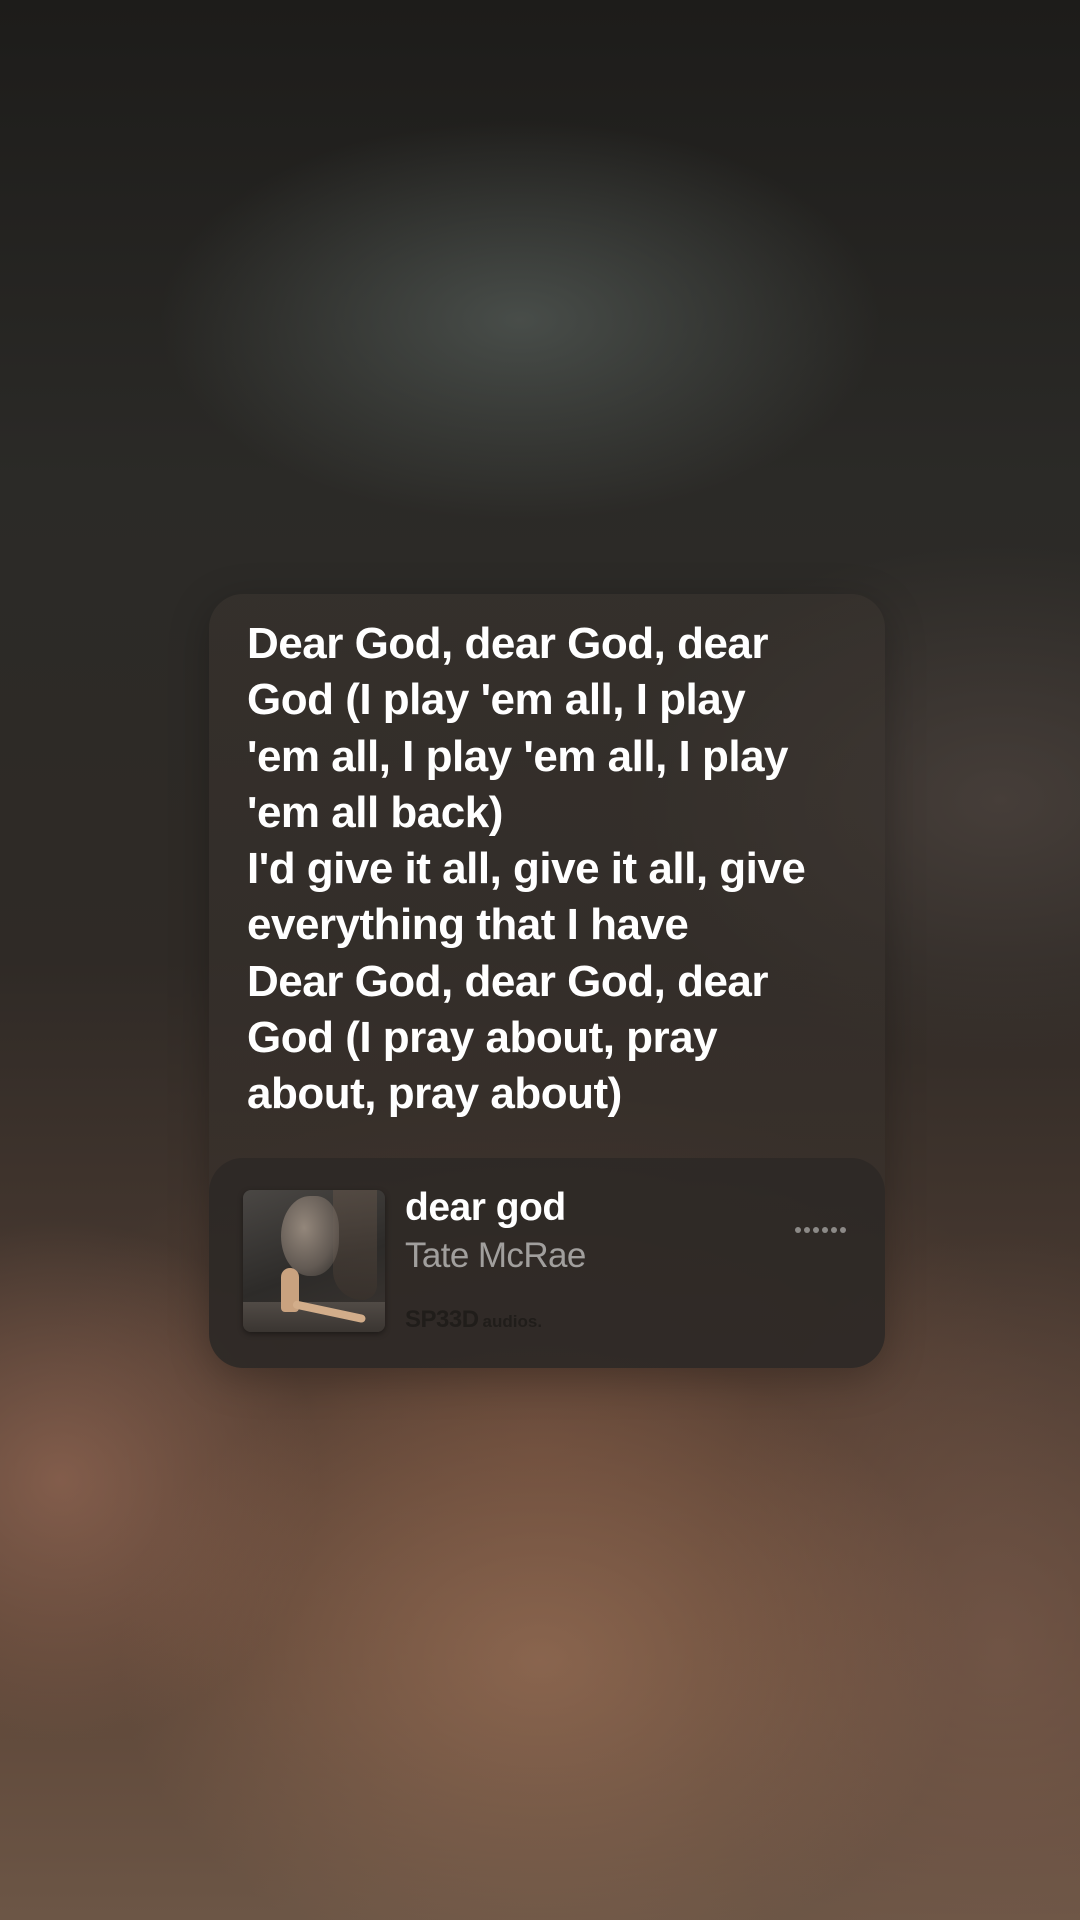  Describe the element at coordinates (375, 812) in the screenshot. I see `lyric-line: 'em all back)` at that location.